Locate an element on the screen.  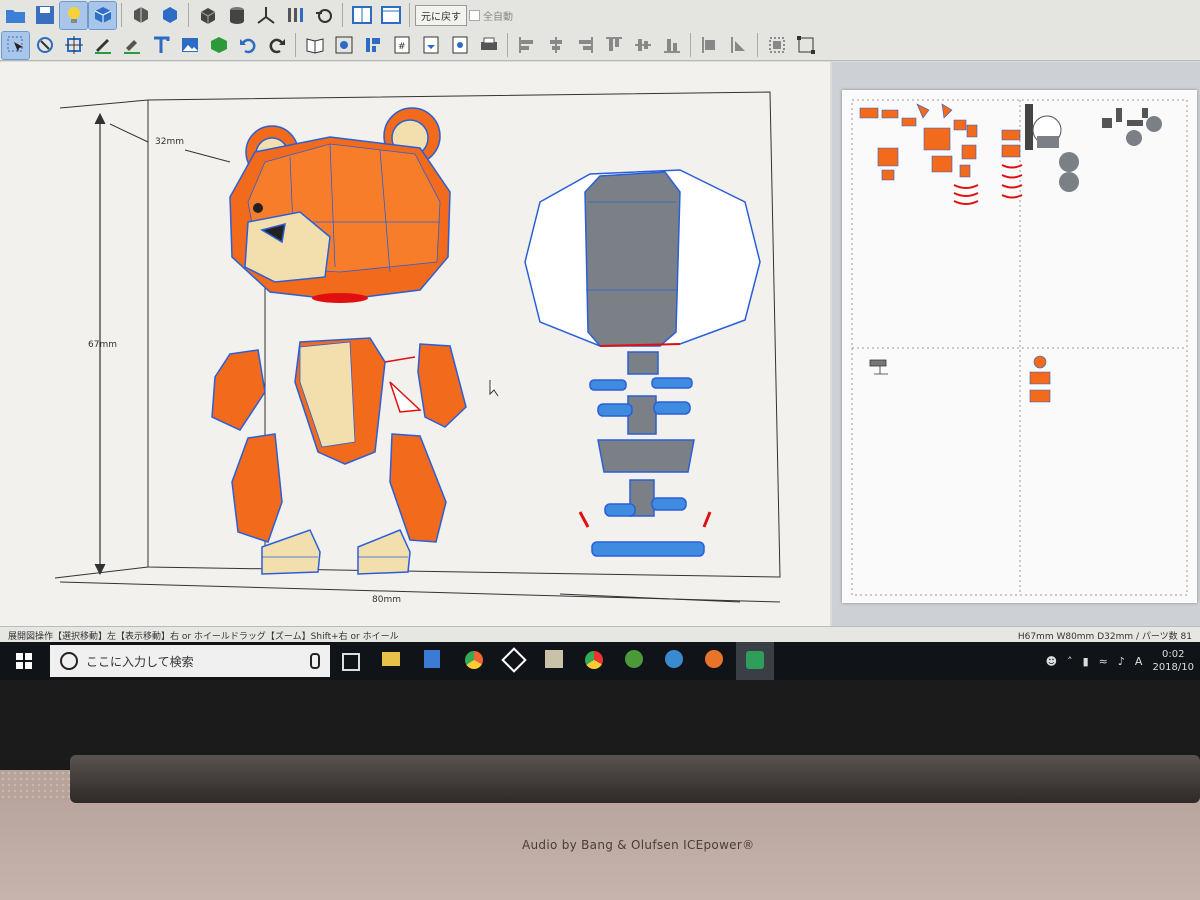
clock-date: 2018/10 is located at coordinates (1173, 667).